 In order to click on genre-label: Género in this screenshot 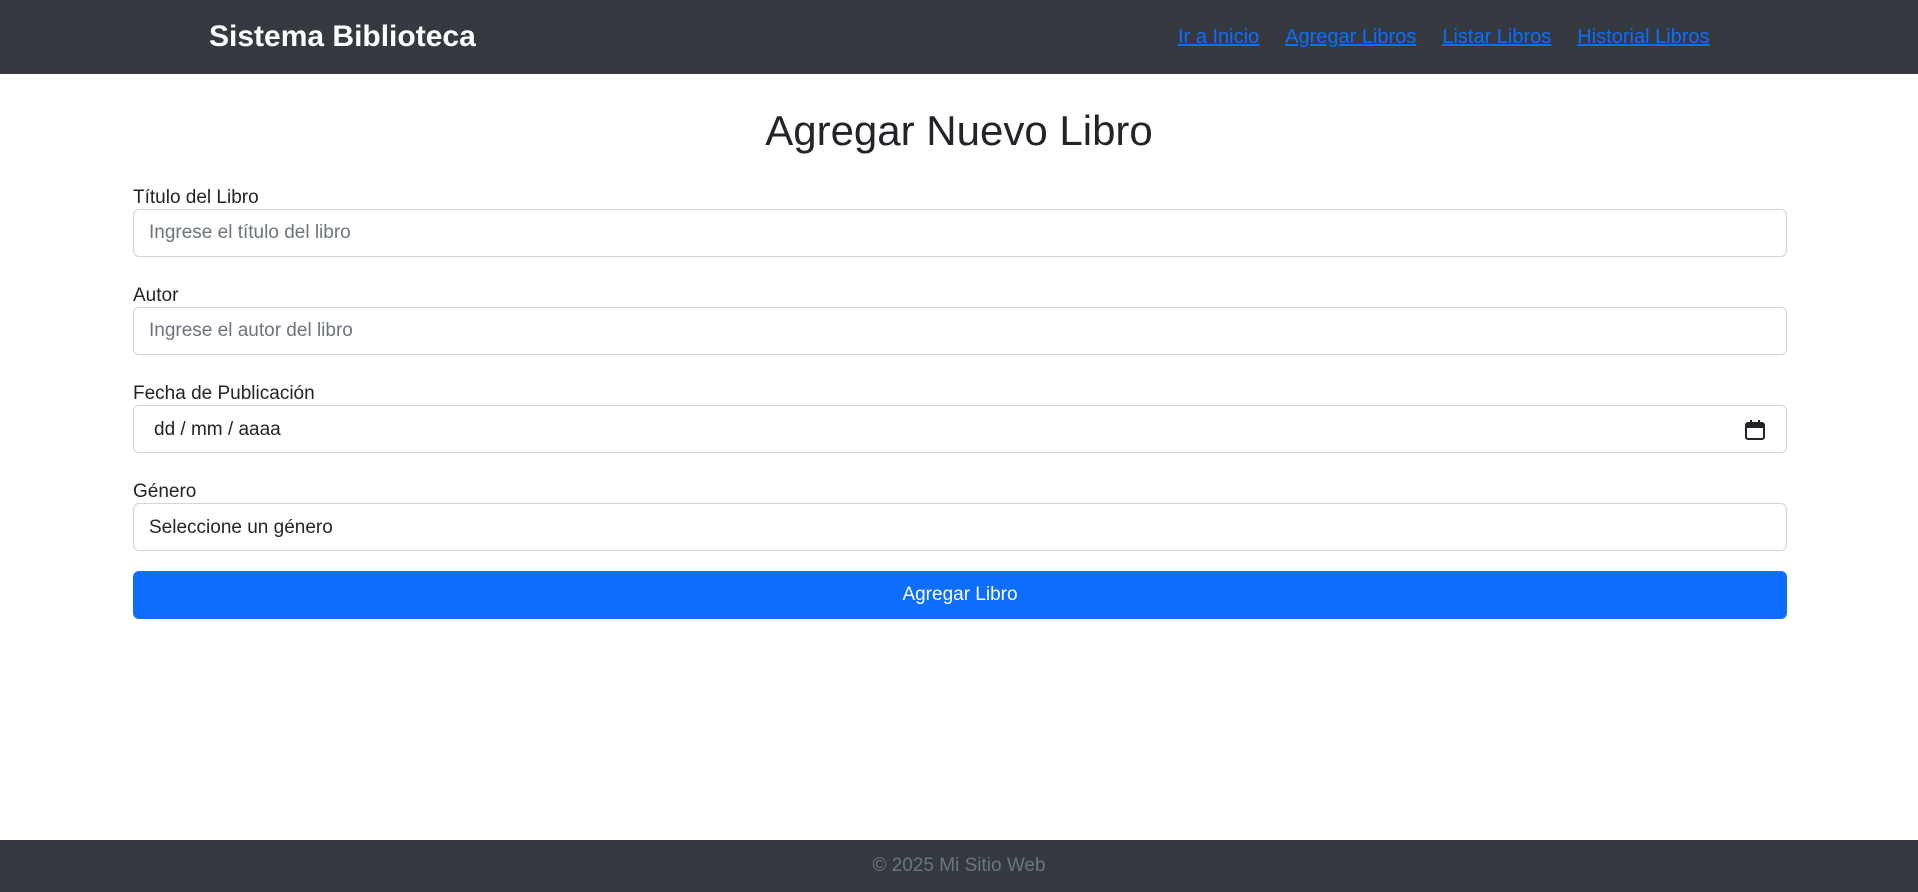, I will do `click(165, 491)`.